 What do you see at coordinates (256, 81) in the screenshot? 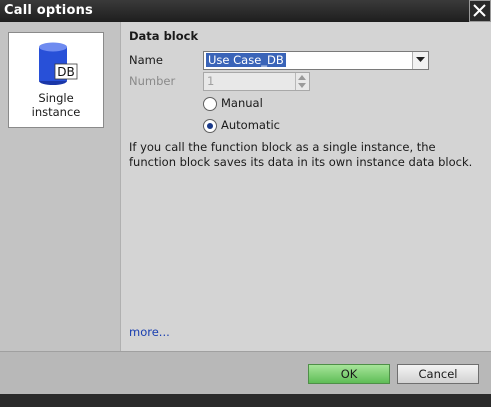
I see `number-stepper: 1` at bounding box center [256, 81].